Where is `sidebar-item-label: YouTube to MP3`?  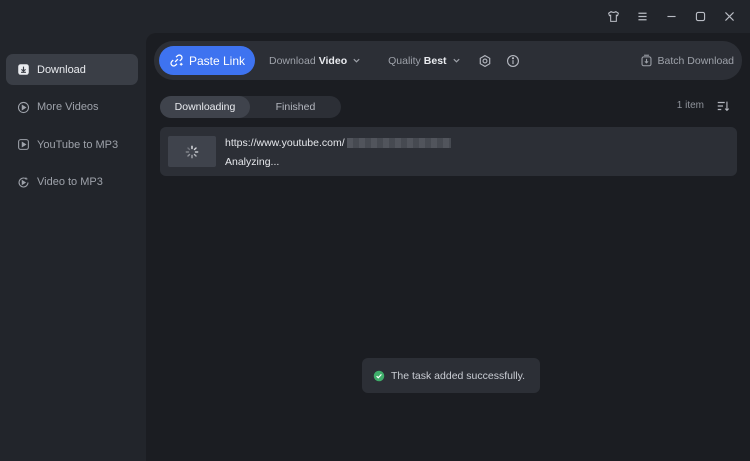
sidebar-item-label: YouTube to MP3 is located at coordinates (78, 144).